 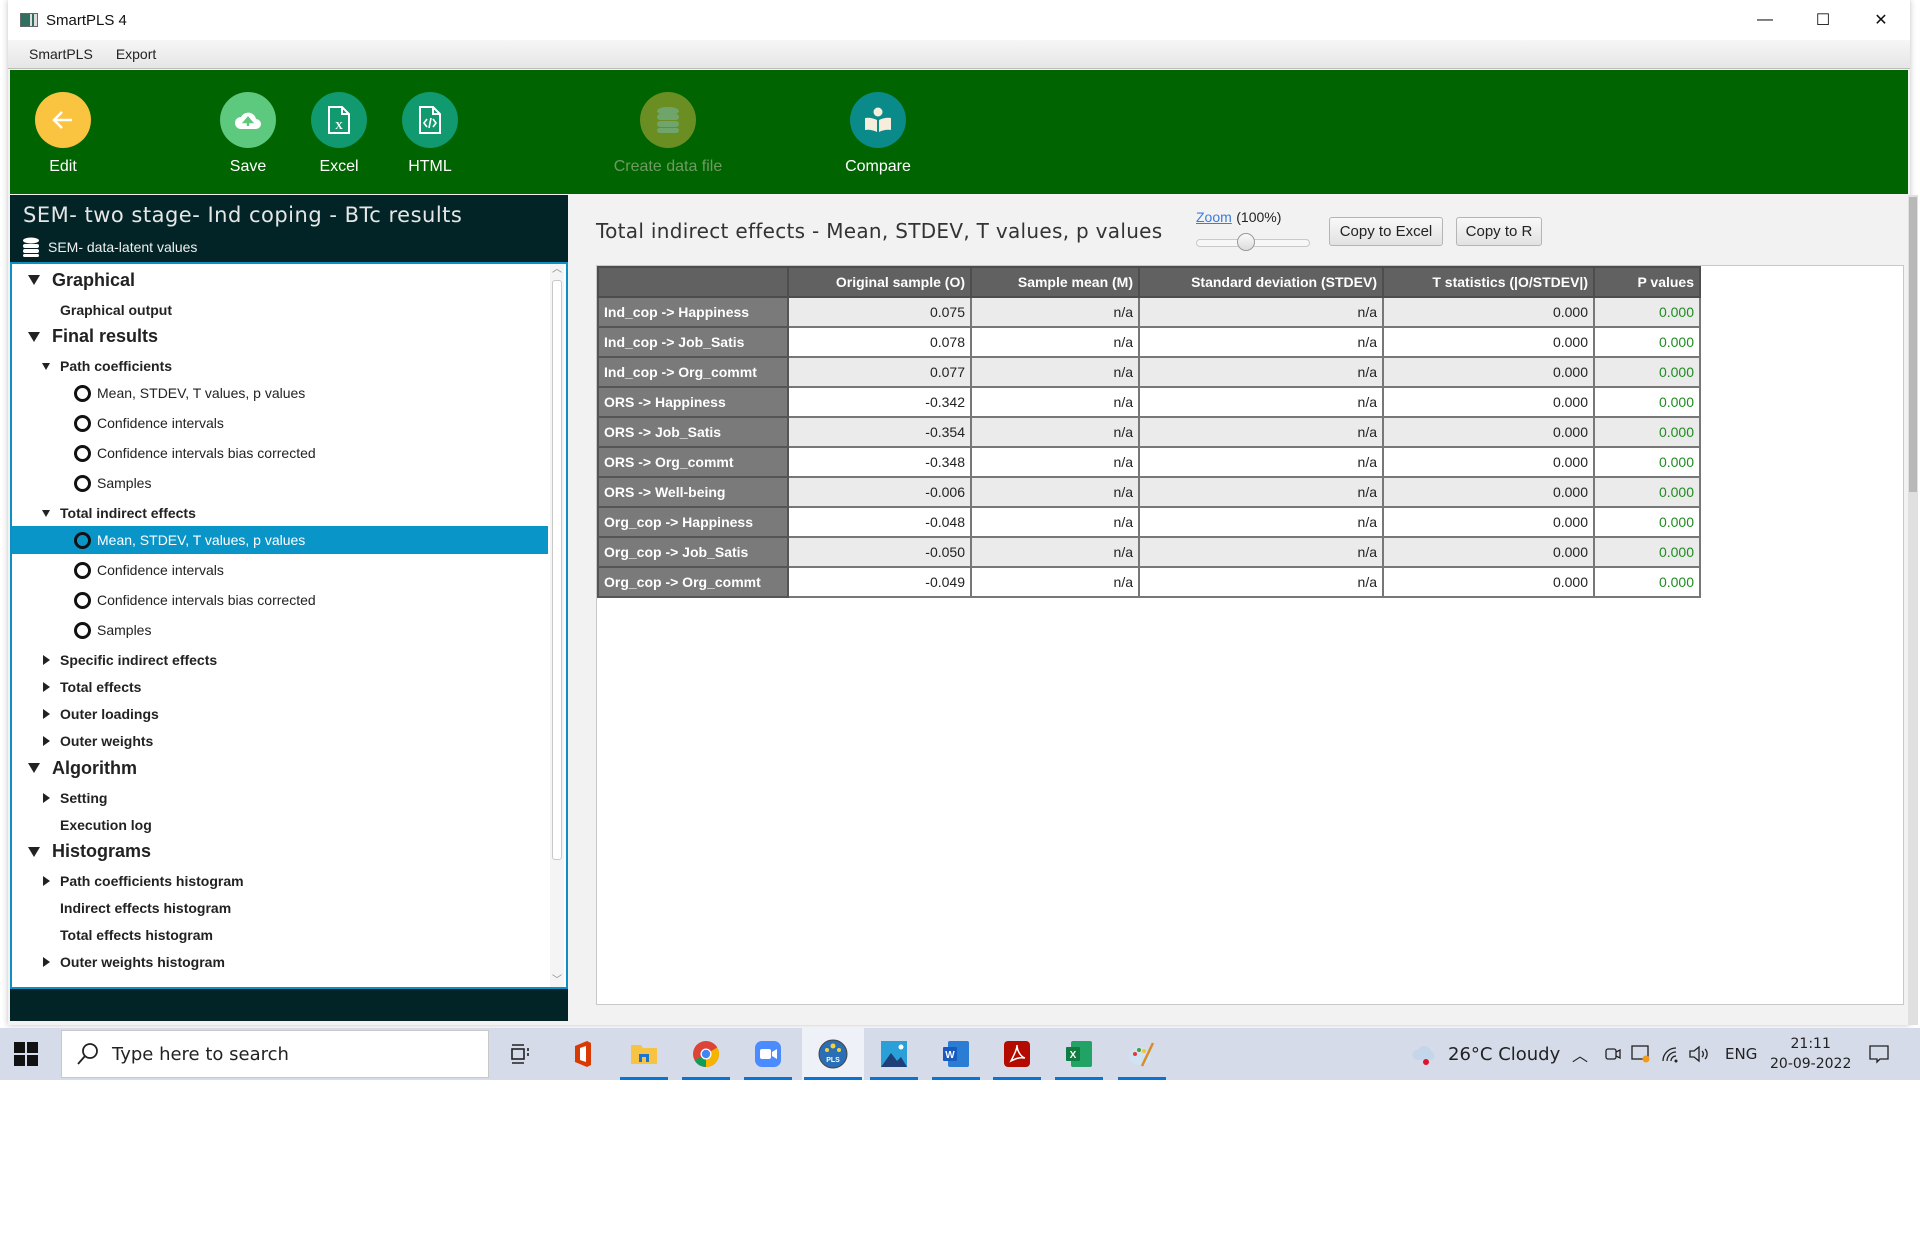 What do you see at coordinates (668, 134) in the screenshot?
I see `create-data-file-button: Create data file` at bounding box center [668, 134].